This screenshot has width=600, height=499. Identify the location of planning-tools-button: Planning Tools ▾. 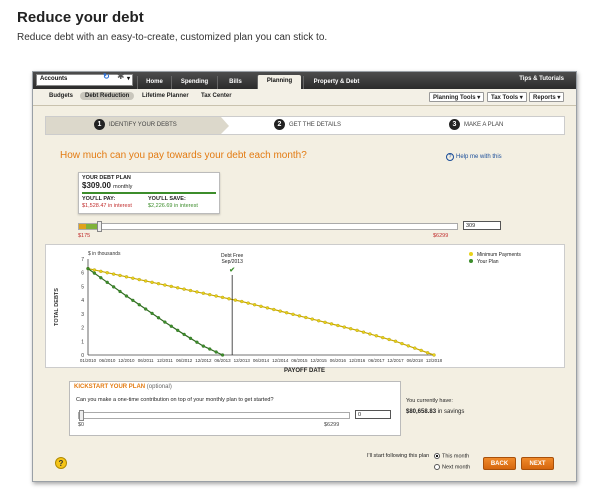
(457, 97).